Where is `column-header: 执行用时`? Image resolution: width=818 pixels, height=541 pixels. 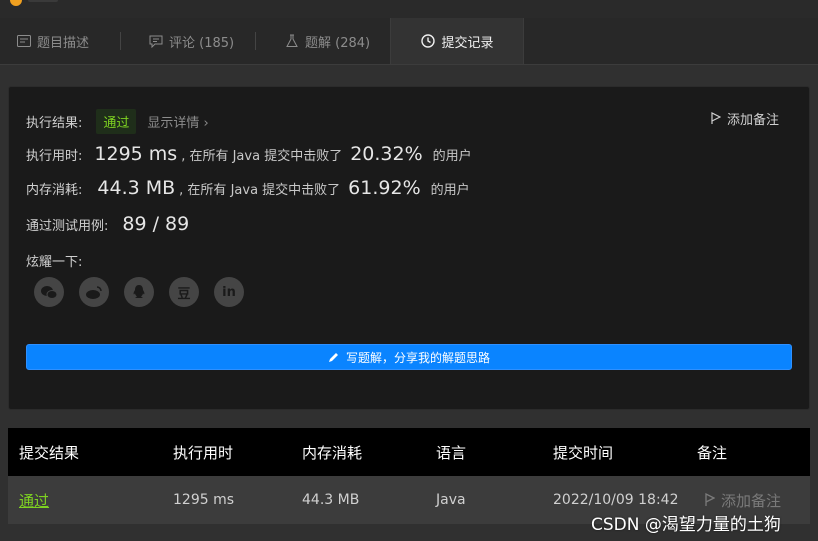 column-header: 执行用时 is located at coordinates (203, 452).